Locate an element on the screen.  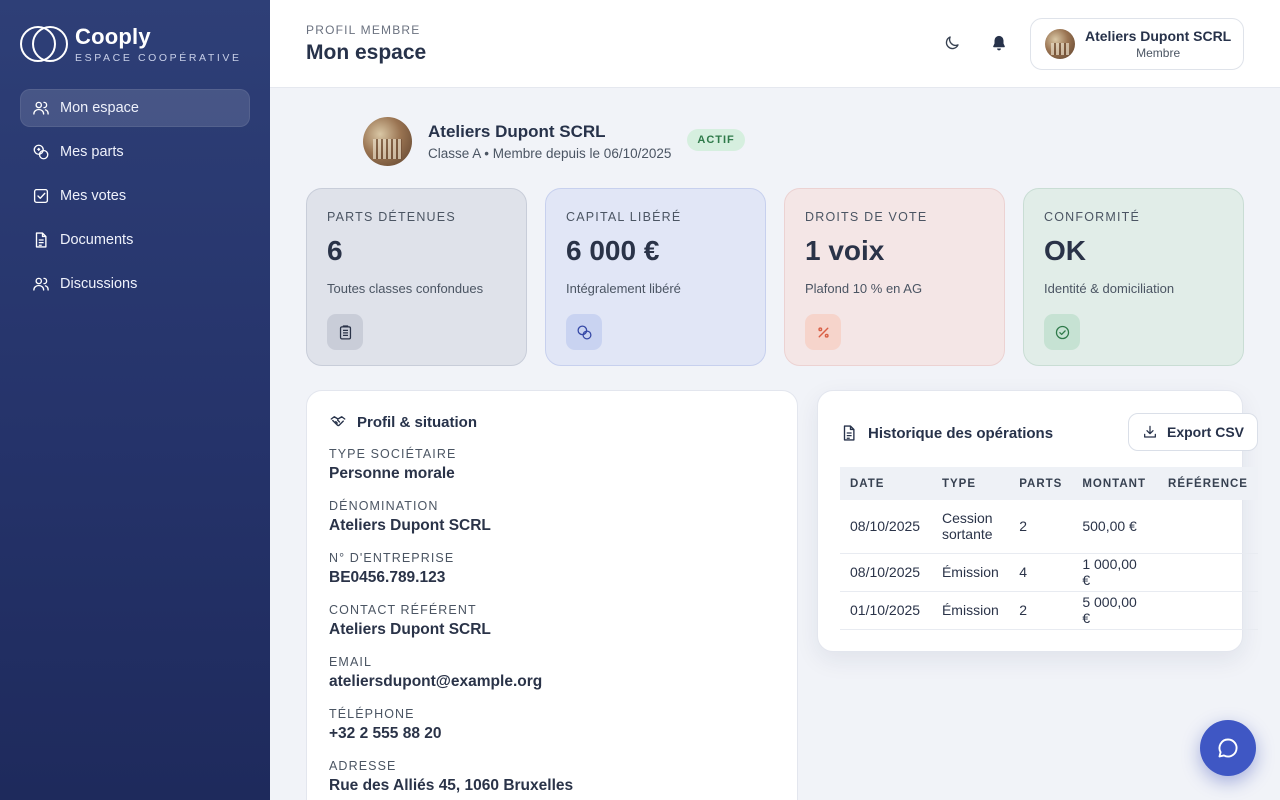
field-value: ateliersdupont@example.org is located at coordinates (436, 681).